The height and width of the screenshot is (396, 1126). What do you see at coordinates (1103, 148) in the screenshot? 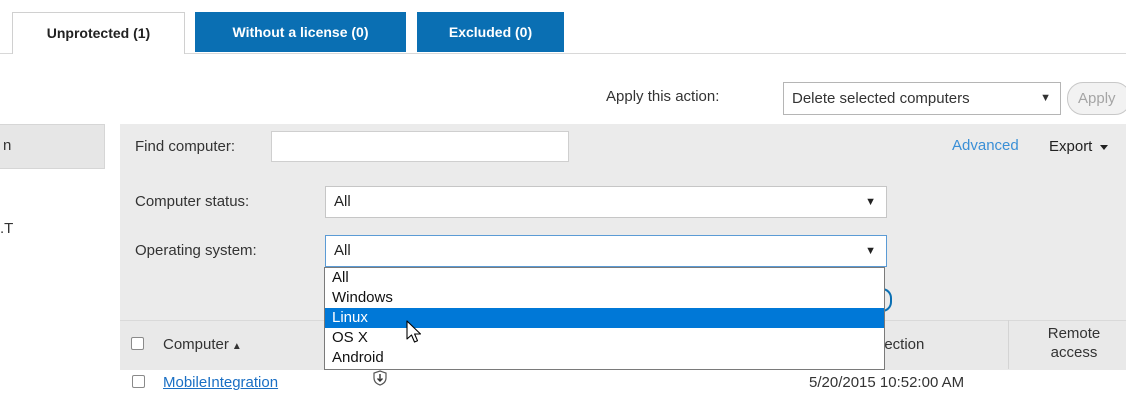
I see `chevron-down-icon` at bounding box center [1103, 148].